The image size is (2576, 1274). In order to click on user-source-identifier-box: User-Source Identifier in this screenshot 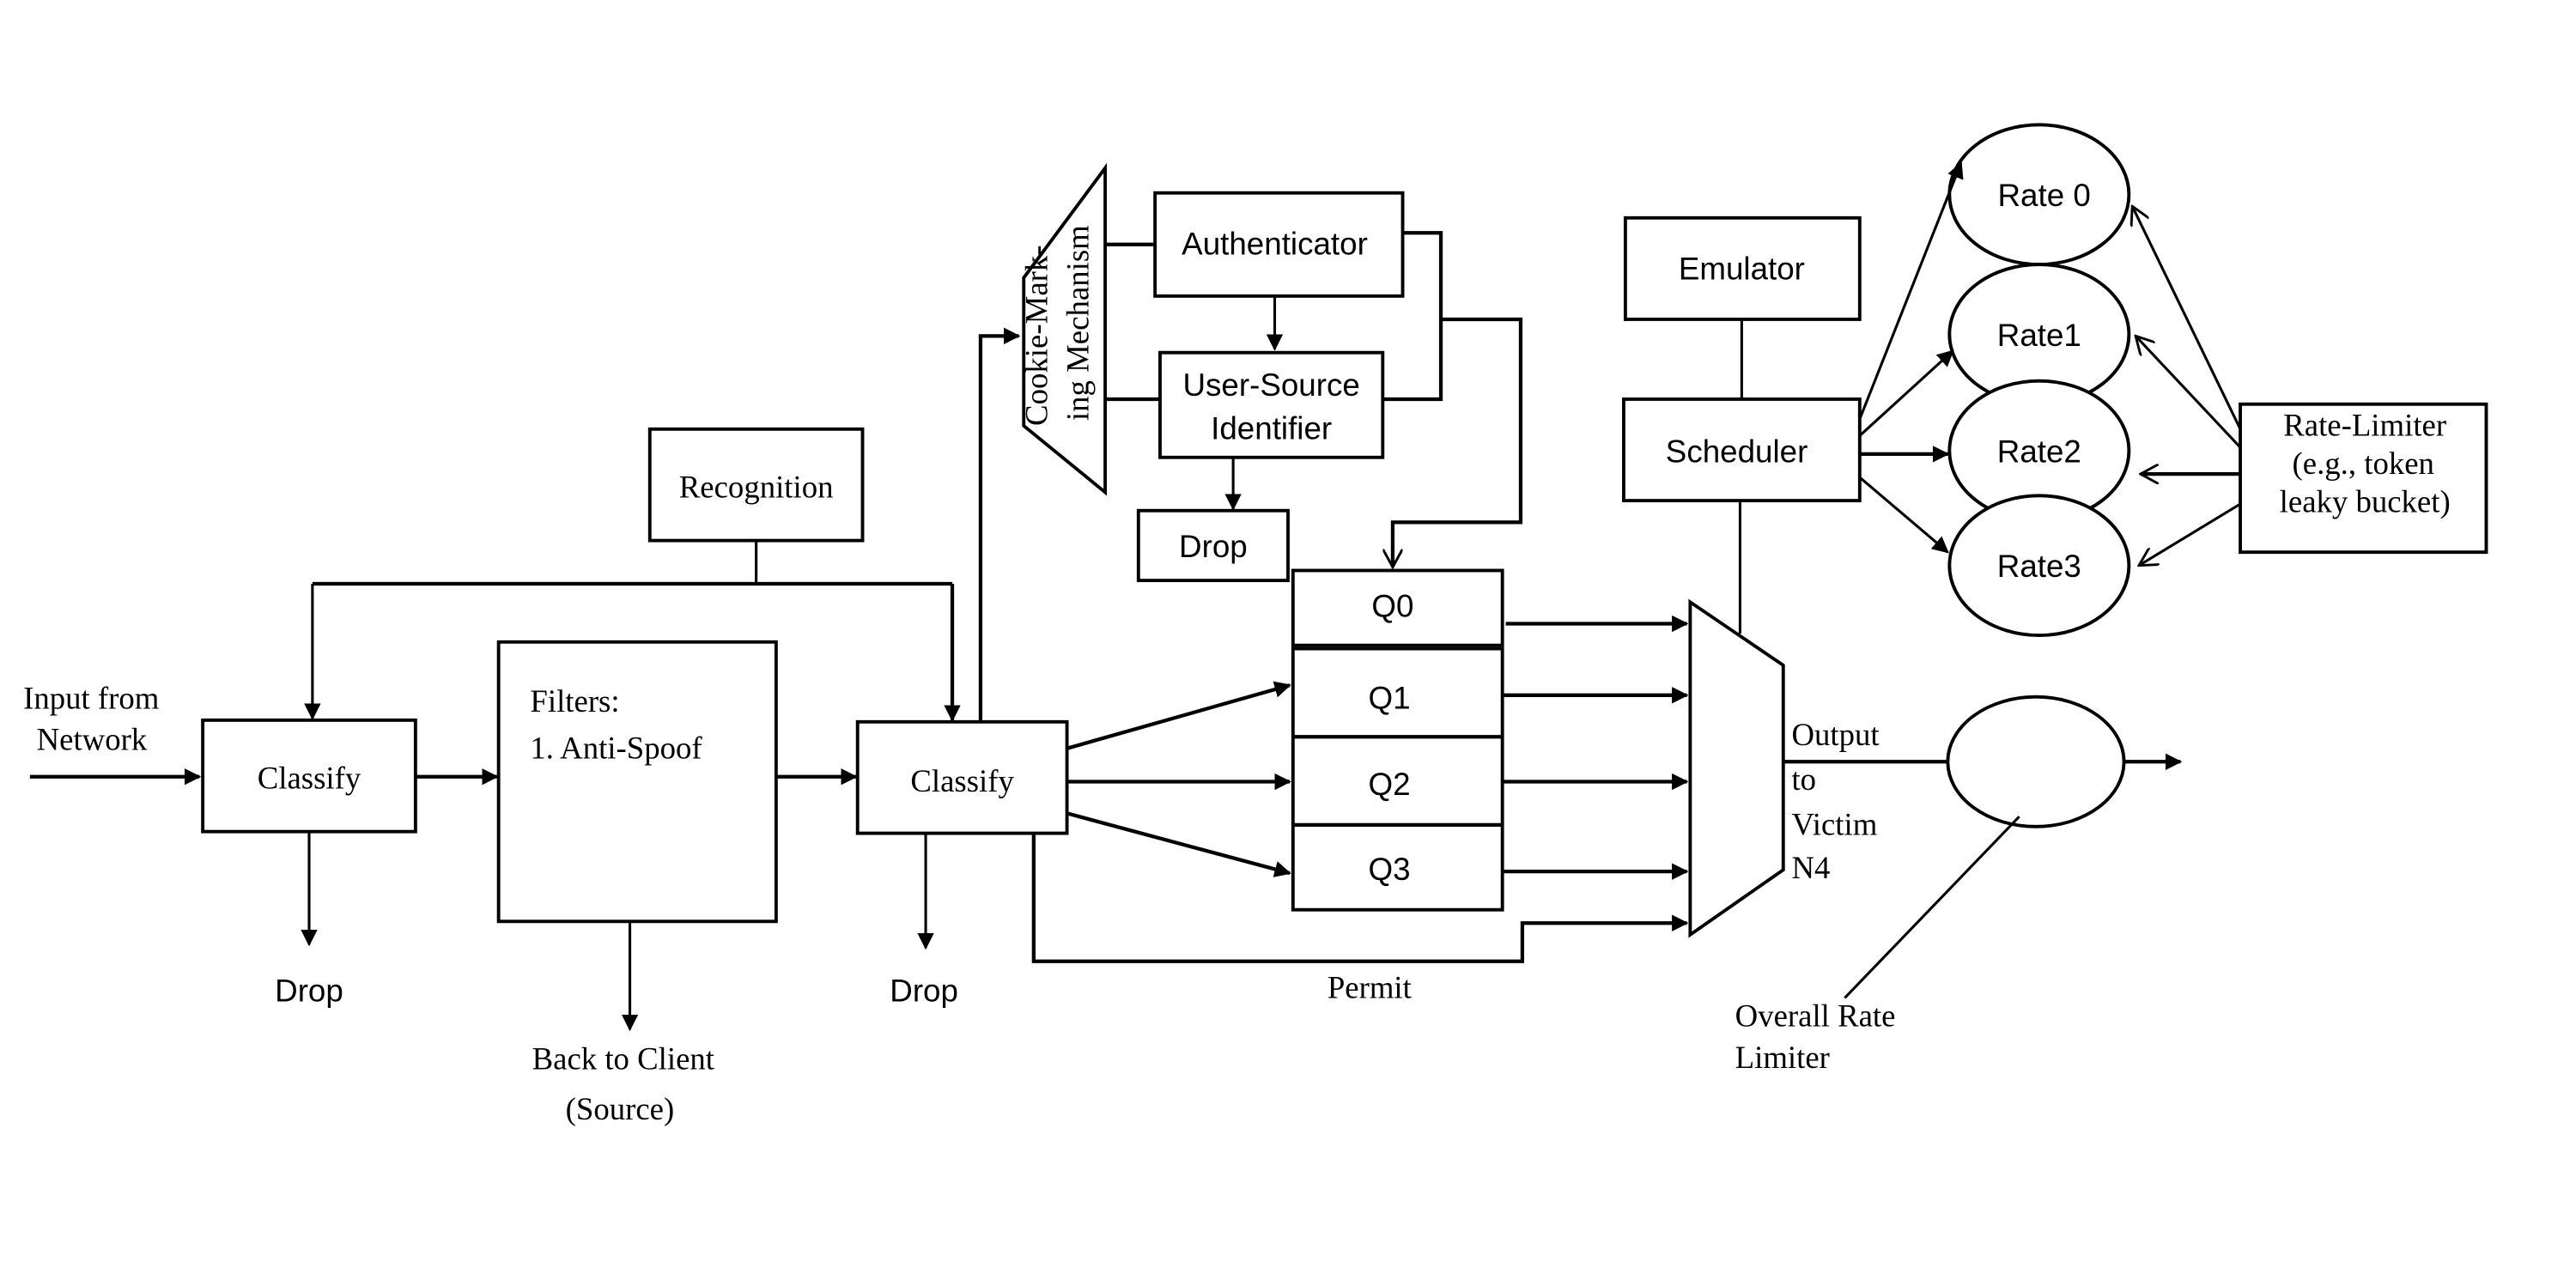, I will do `click(1272, 405)`.